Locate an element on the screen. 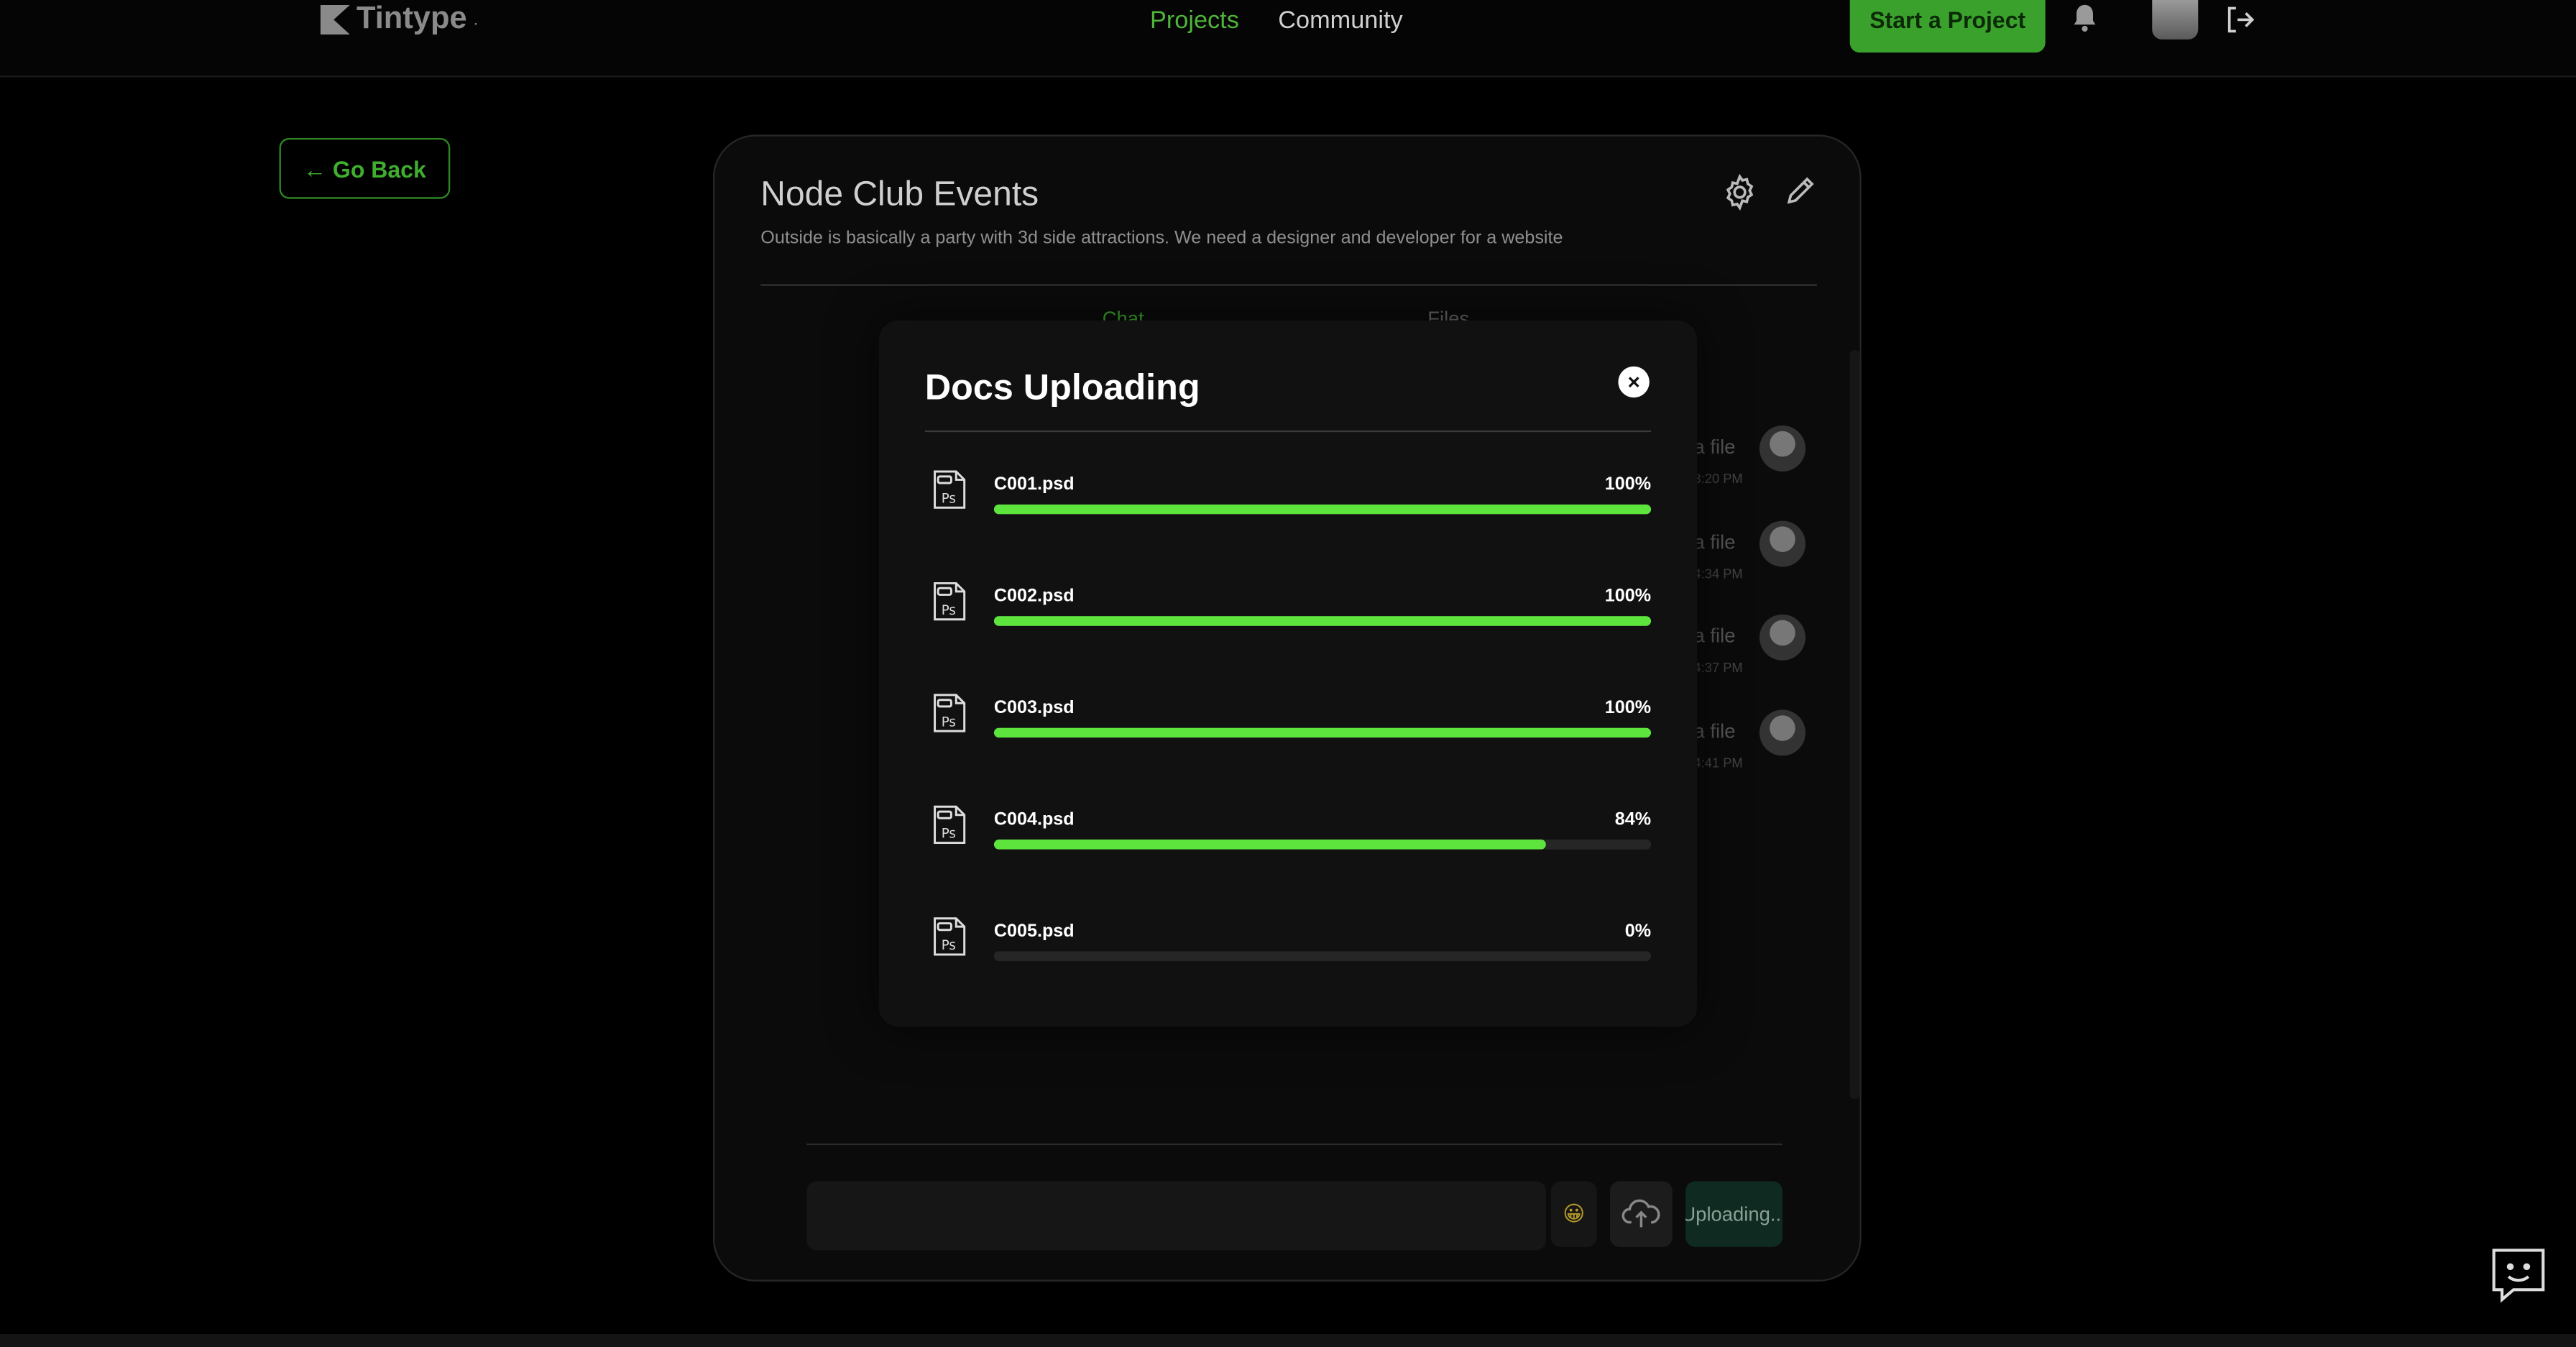 The image size is (2576, 1347). emoji-button: 😀 is located at coordinates (1573, 1214).